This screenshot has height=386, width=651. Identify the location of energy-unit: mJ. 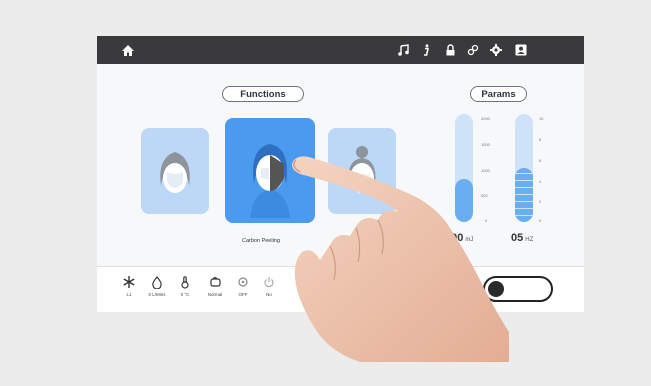
(469, 240).